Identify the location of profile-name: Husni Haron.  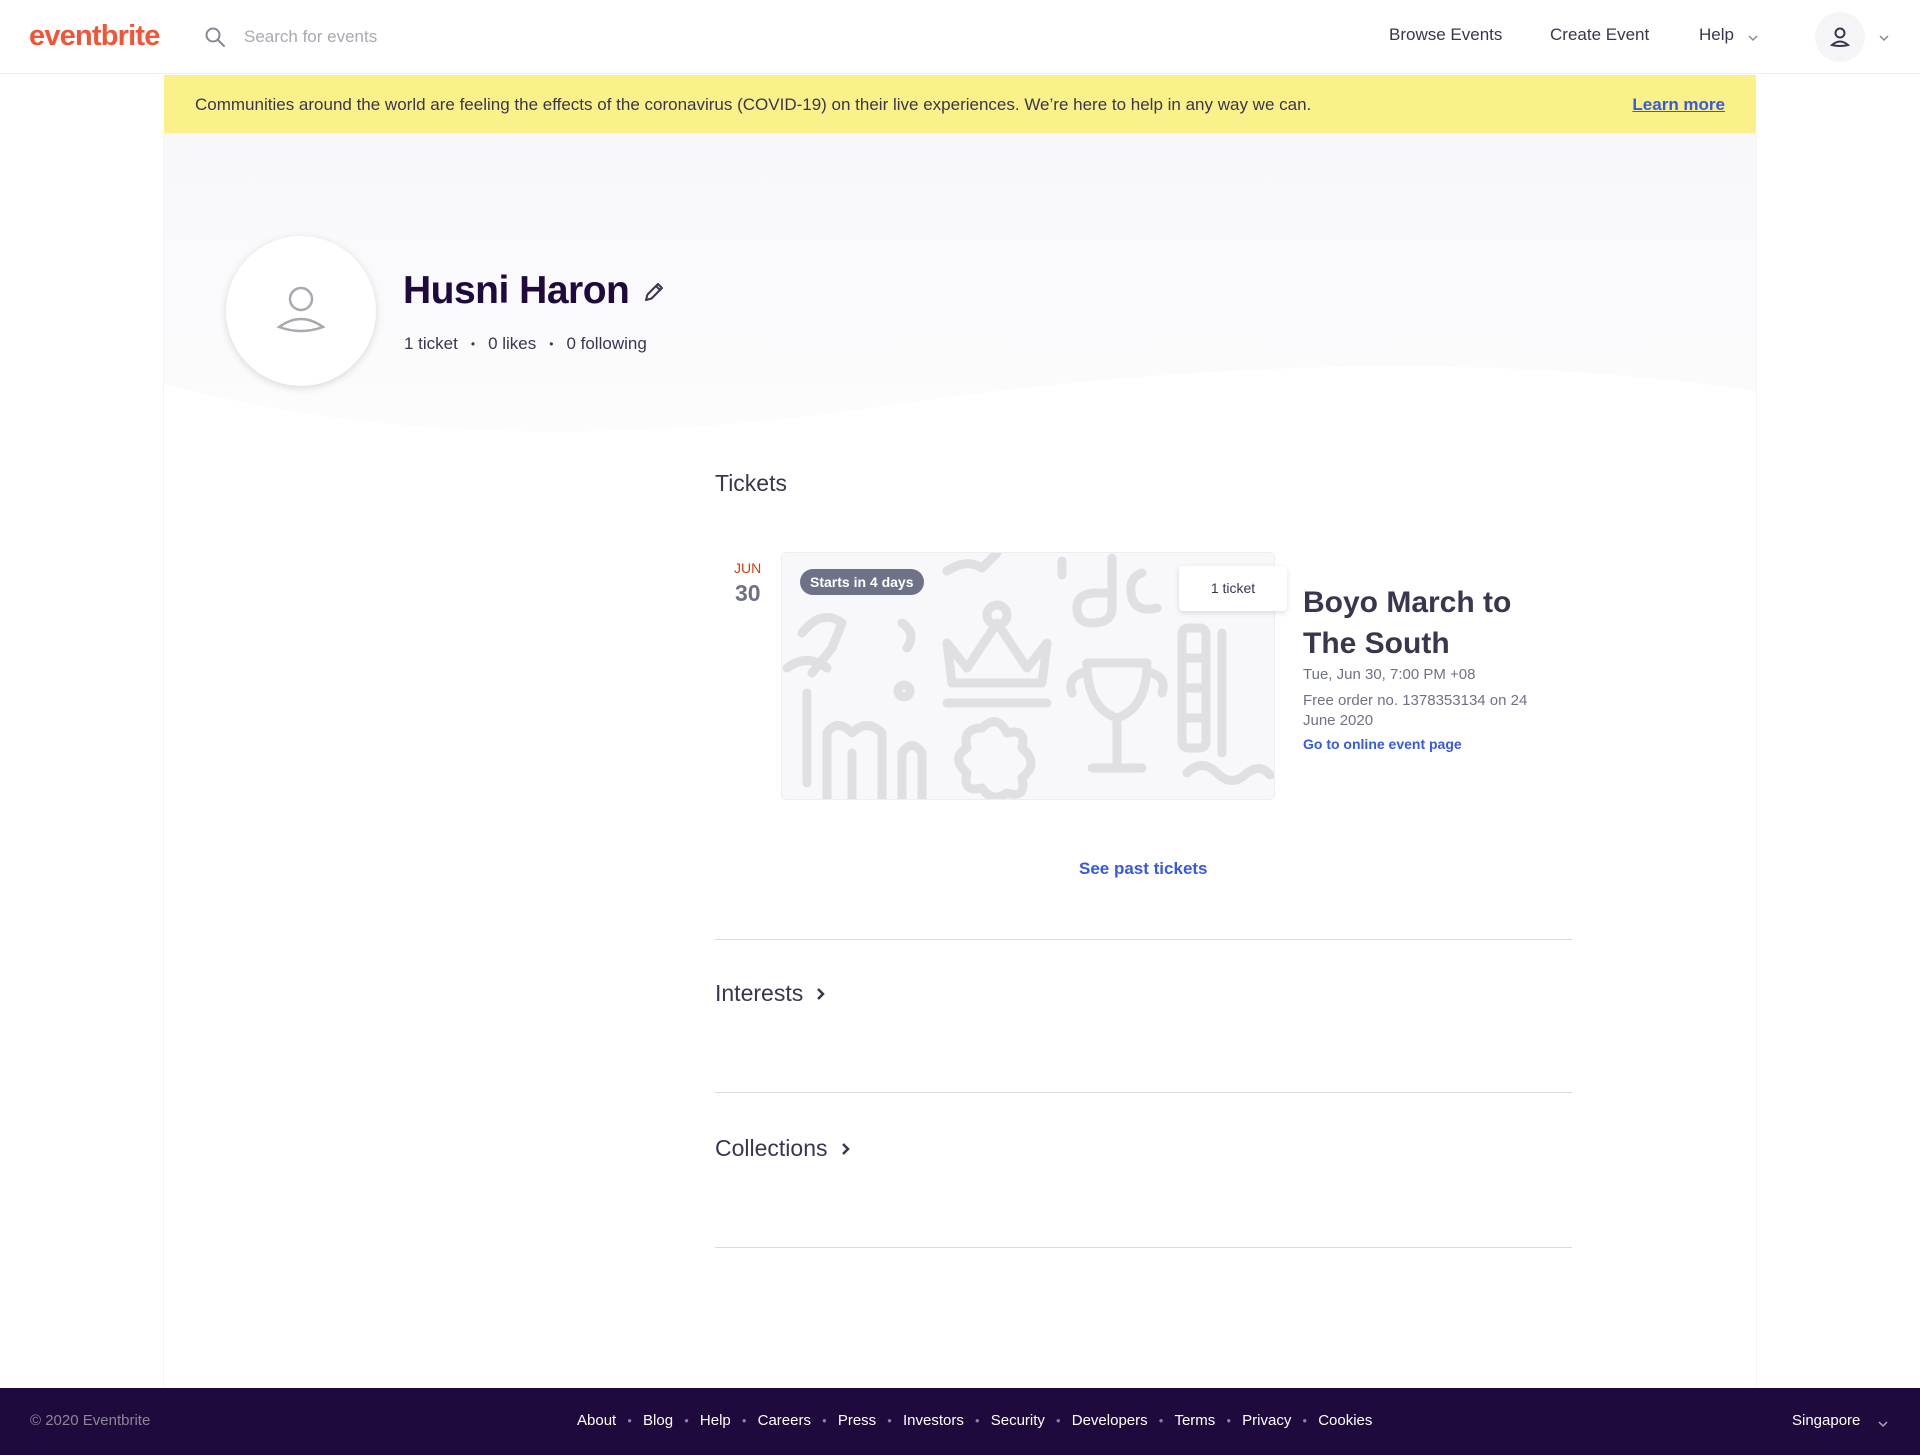
(516, 290).